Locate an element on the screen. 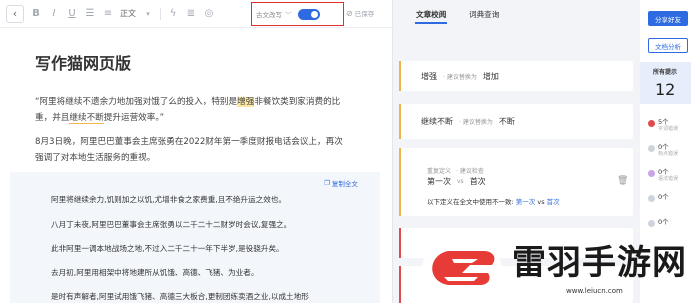  stat-item: 0个 标点错误 is located at coordinates (663, 150).